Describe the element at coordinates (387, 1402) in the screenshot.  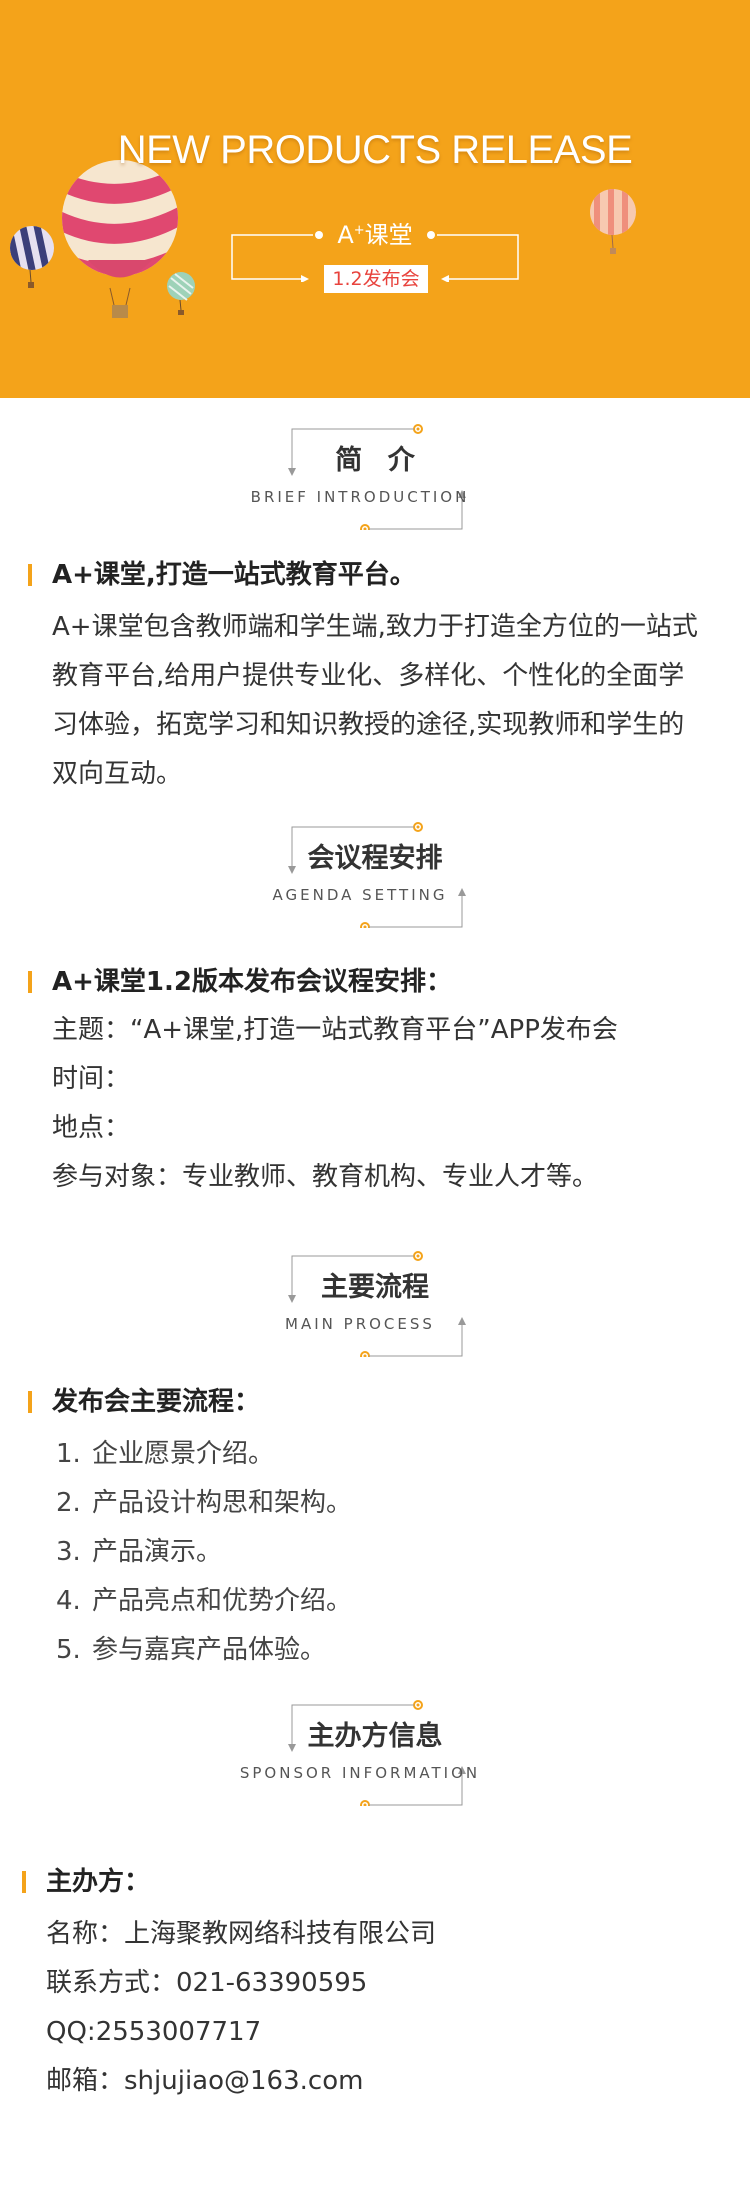
I see `block-heading: 发布会主要流程：` at that location.